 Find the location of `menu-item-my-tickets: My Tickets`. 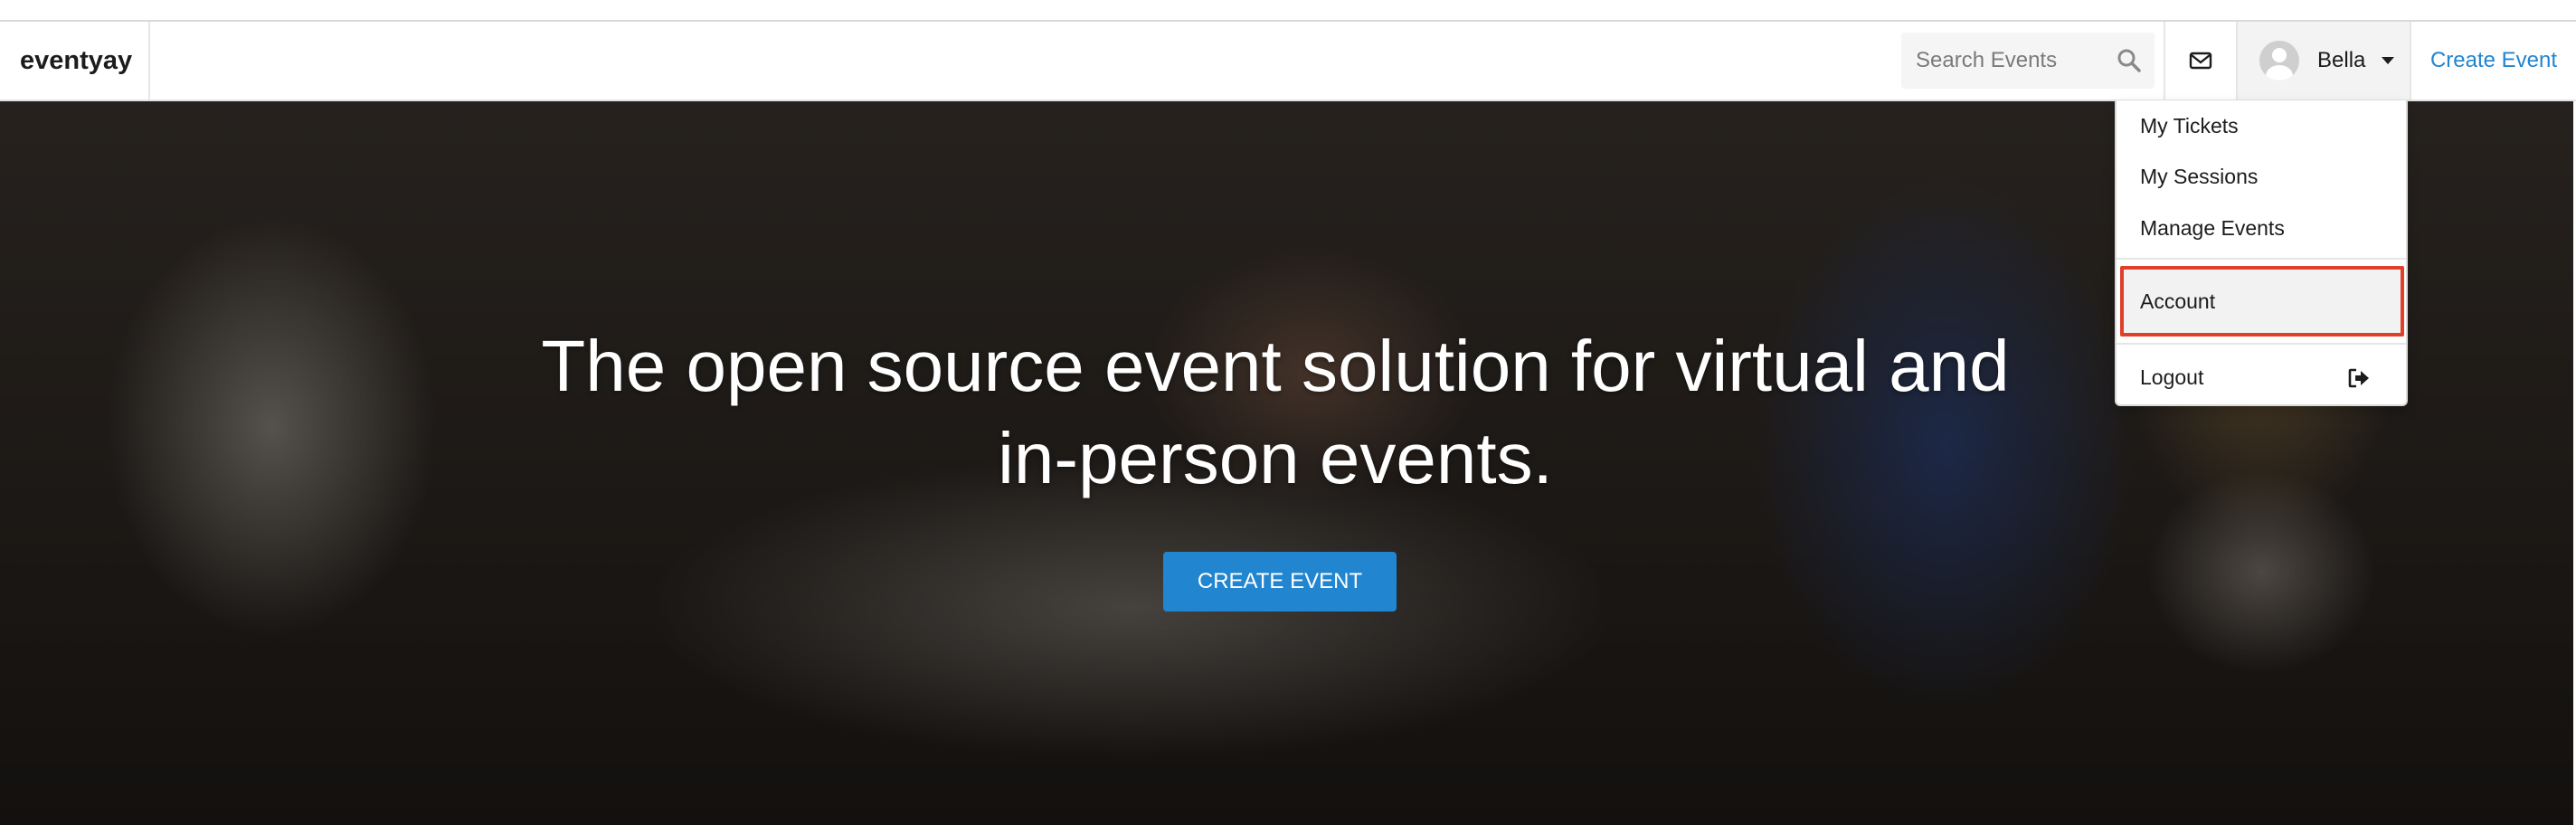

menu-item-my-tickets: My Tickets is located at coordinates (2261, 125).